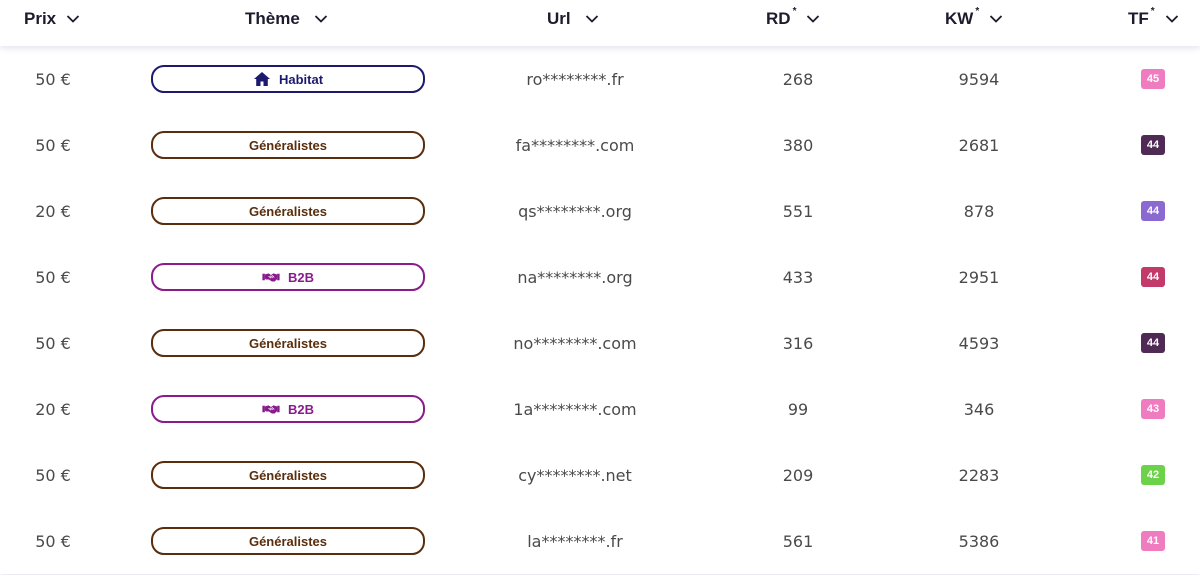  What do you see at coordinates (40, 18) in the screenshot?
I see `column-header-label: Prix` at bounding box center [40, 18].